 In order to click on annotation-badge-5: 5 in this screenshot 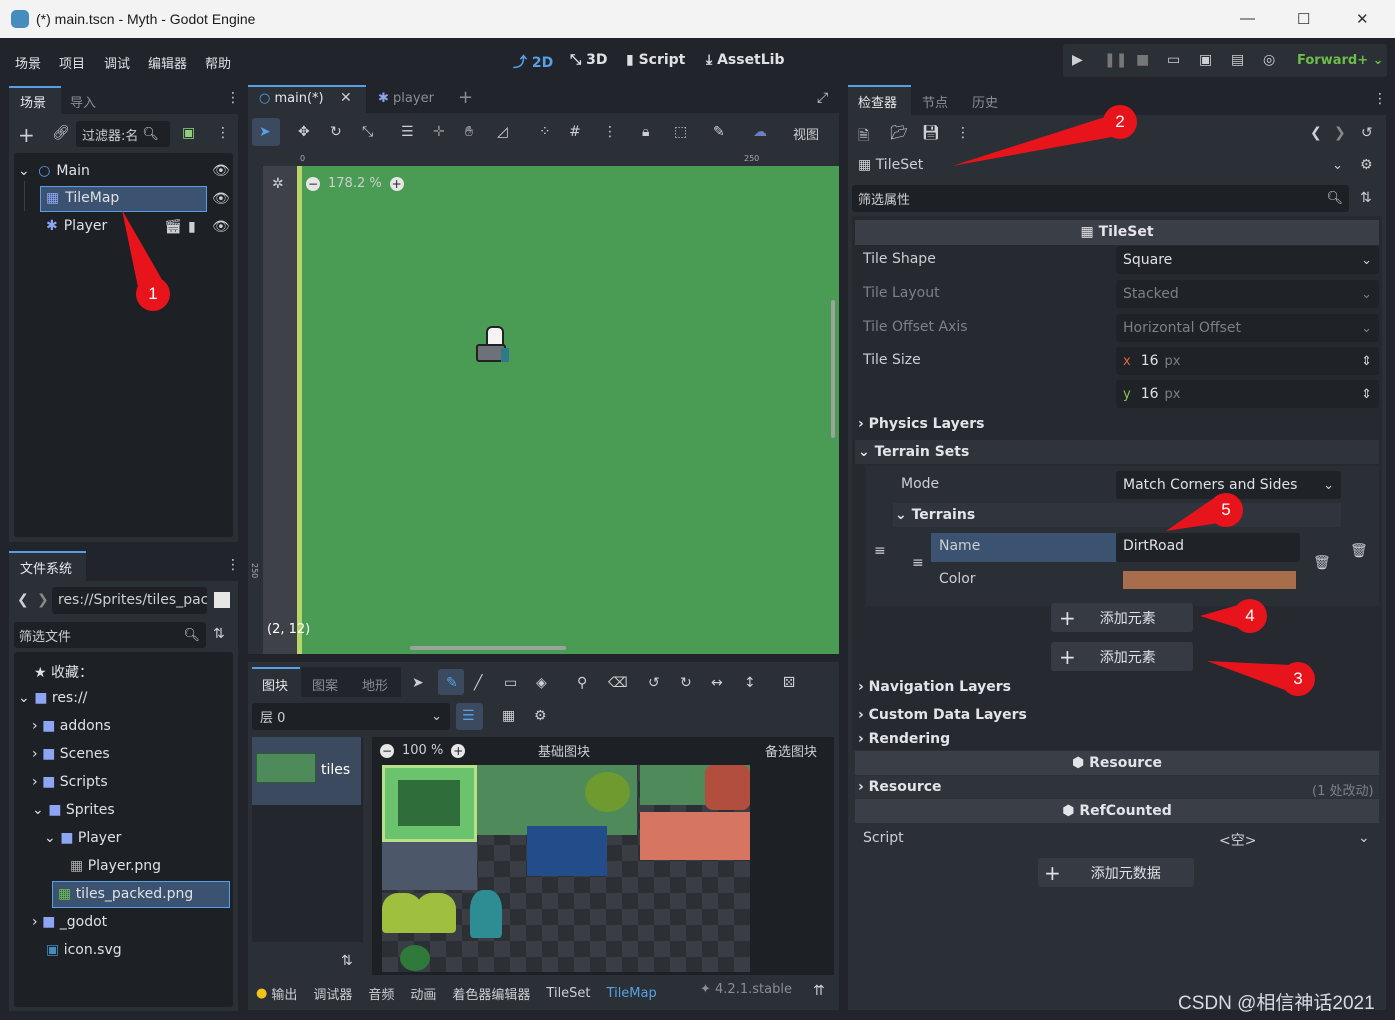, I will do `click(1226, 510)`.